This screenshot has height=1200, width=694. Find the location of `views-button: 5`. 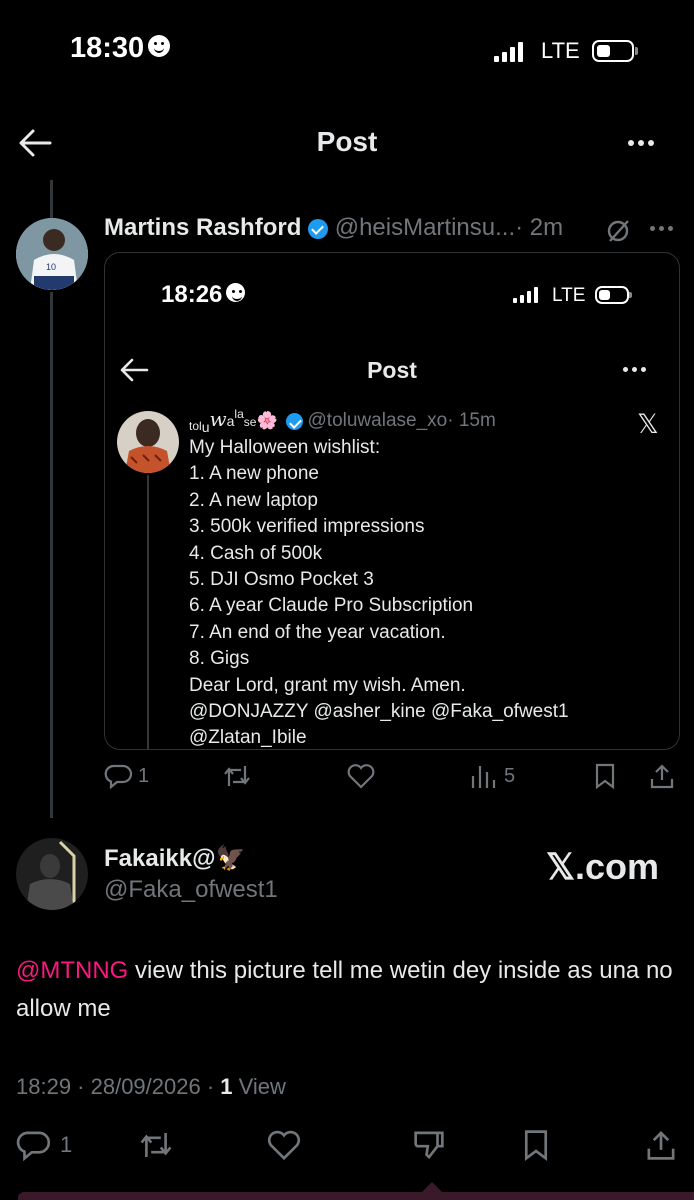

views-button: 5 is located at coordinates (492, 776).